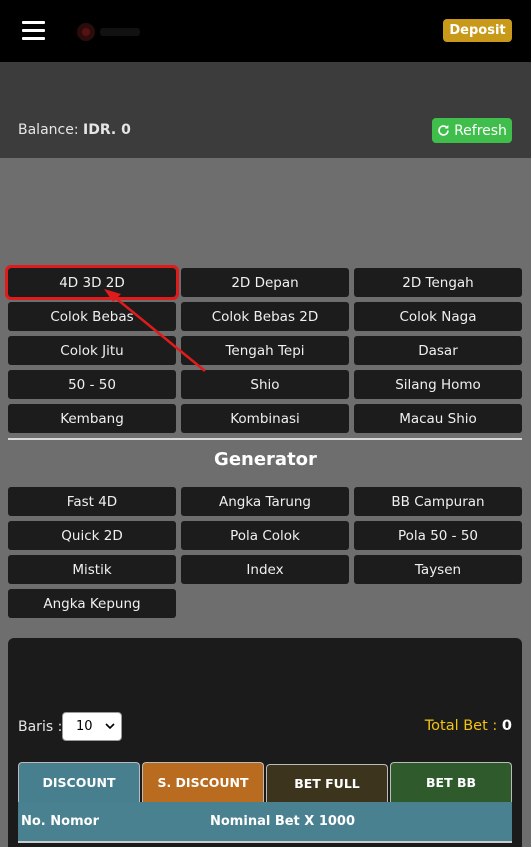 The width and height of the screenshot is (531, 847). Describe the element at coordinates (265, 569) in the screenshot. I see `generator-button: Index` at that location.